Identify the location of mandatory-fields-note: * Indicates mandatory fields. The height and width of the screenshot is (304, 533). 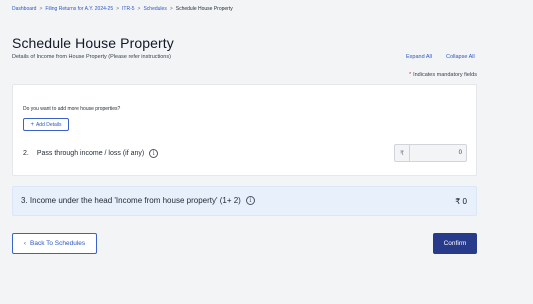
(443, 75).